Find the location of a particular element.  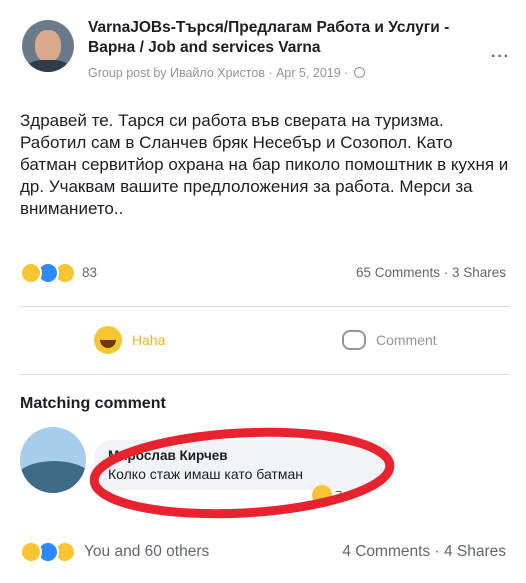

author-avatar is located at coordinates (48, 46).